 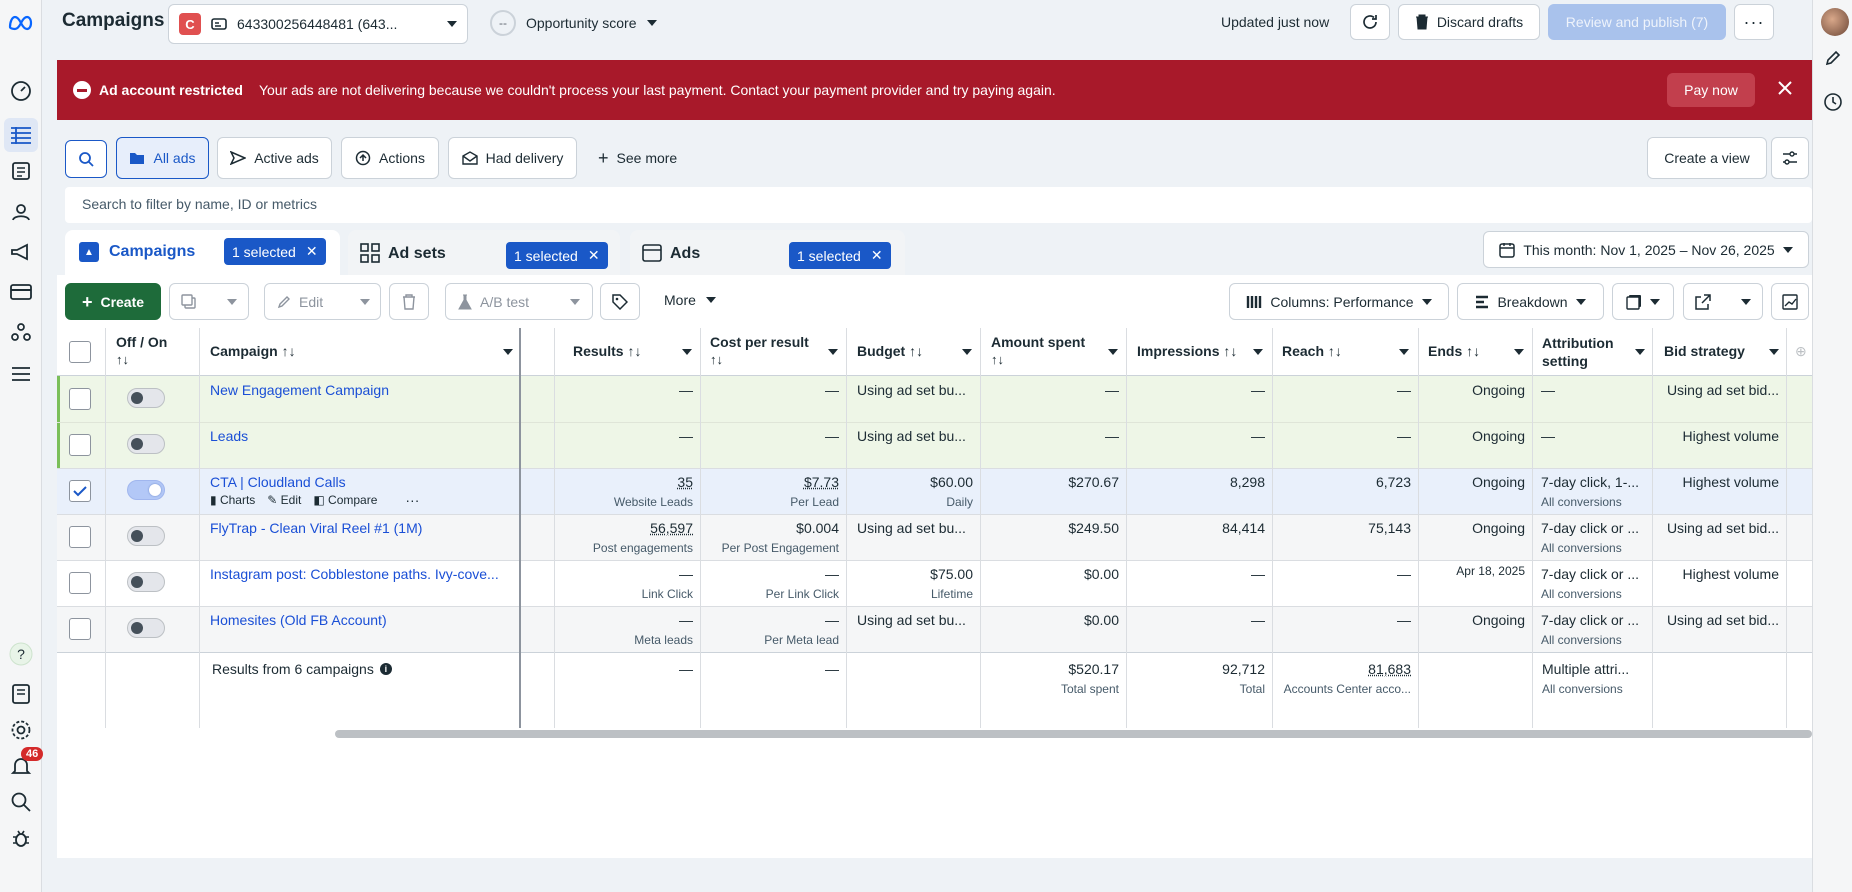 I want to click on ab-test-button: A/B test, so click(x=519, y=301).